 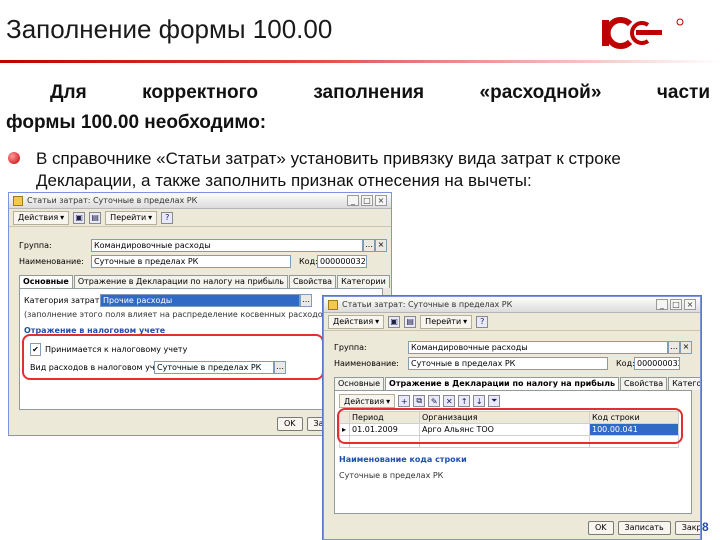 What do you see at coordinates (360, 61) in the screenshot?
I see `header-divider` at bounding box center [360, 61].